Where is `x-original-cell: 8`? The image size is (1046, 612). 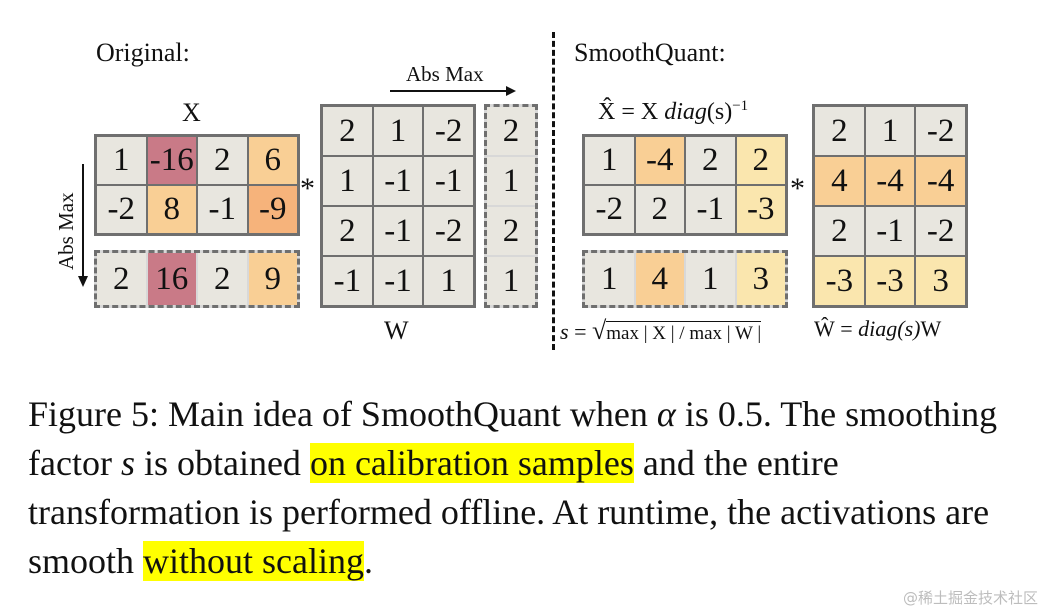 x-original-cell: 8 is located at coordinates (171, 209).